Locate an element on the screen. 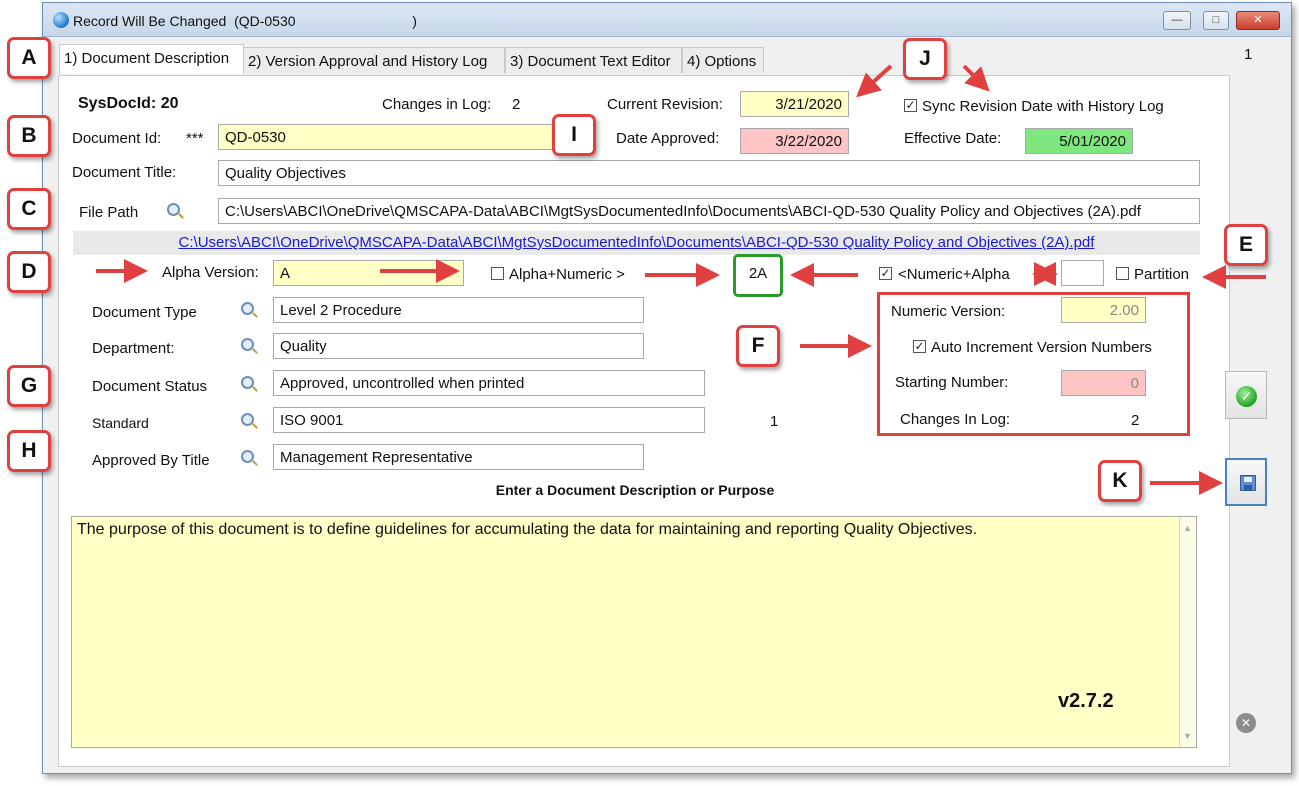  callout-a: A is located at coordinates (29, 58).